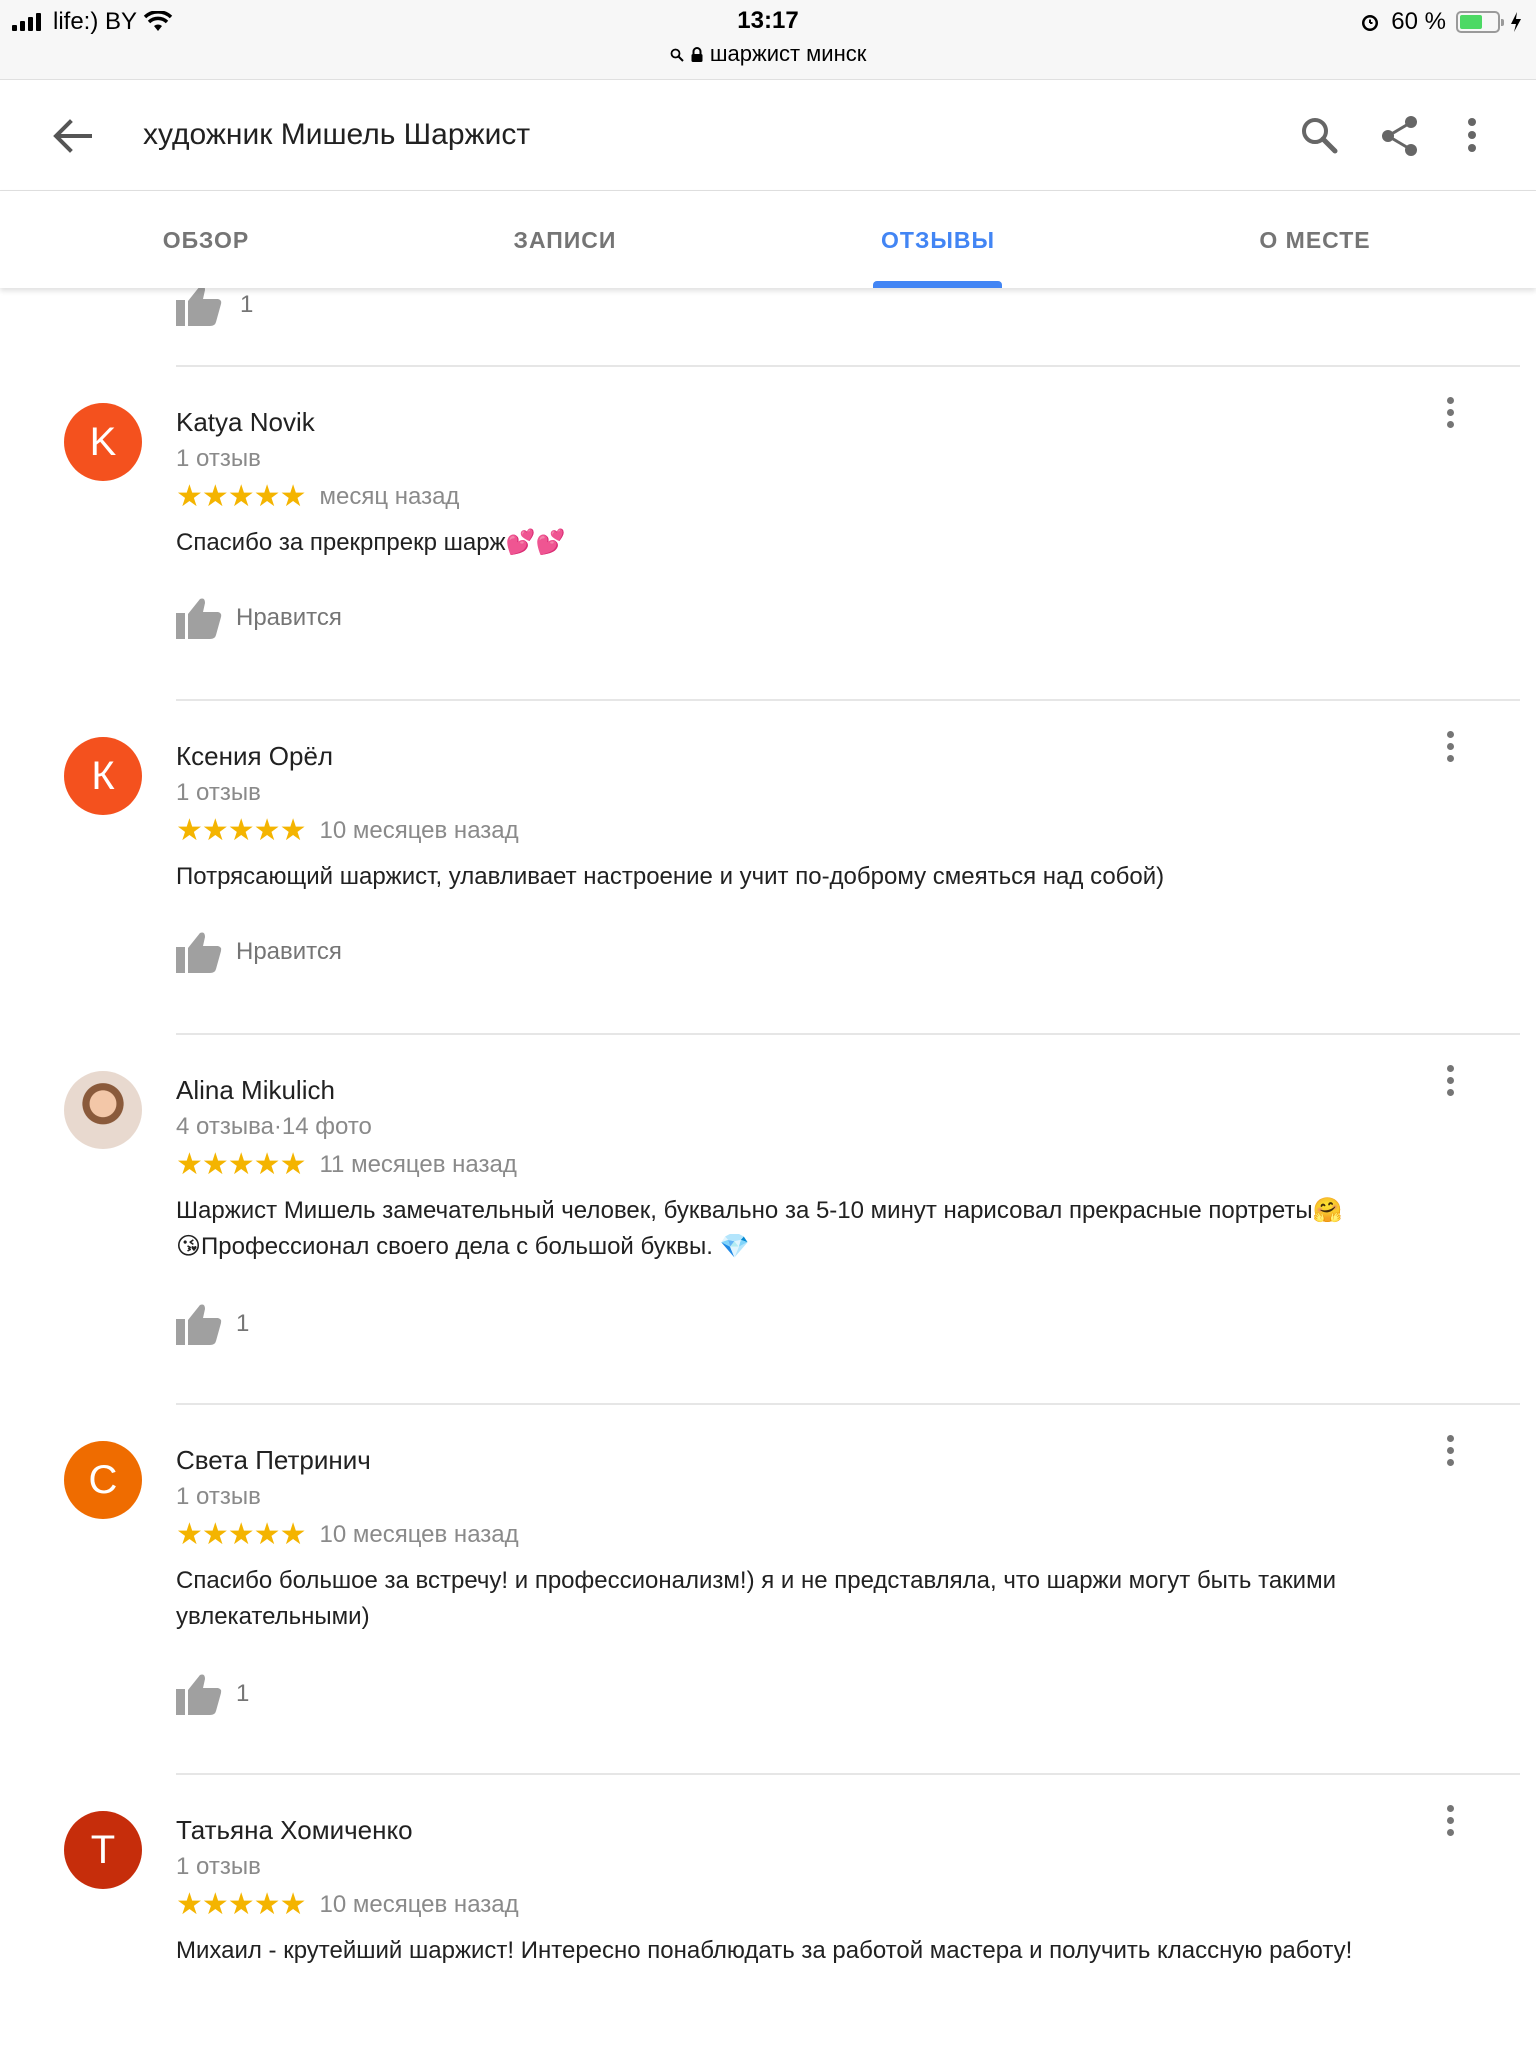 Image resolution: width=1536 pixels, height=2048 pixels. What do you see at coordinates (788, 53) in the screenshot?
I see `url-text: шаржист минск` at bounding box center [788, 53].